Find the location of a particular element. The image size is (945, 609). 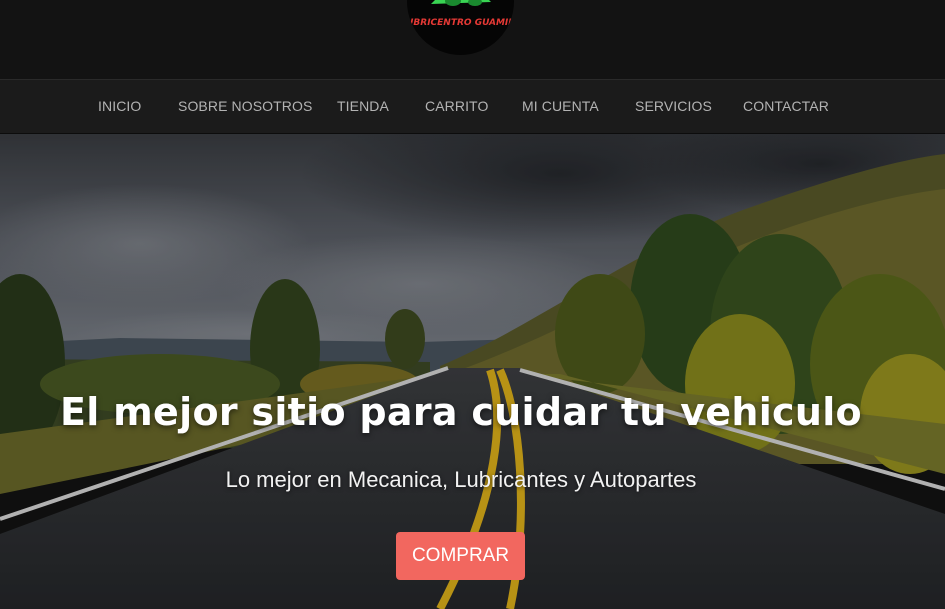

nav-item-carrito: CARRITO is located at coordinates (456, 106).